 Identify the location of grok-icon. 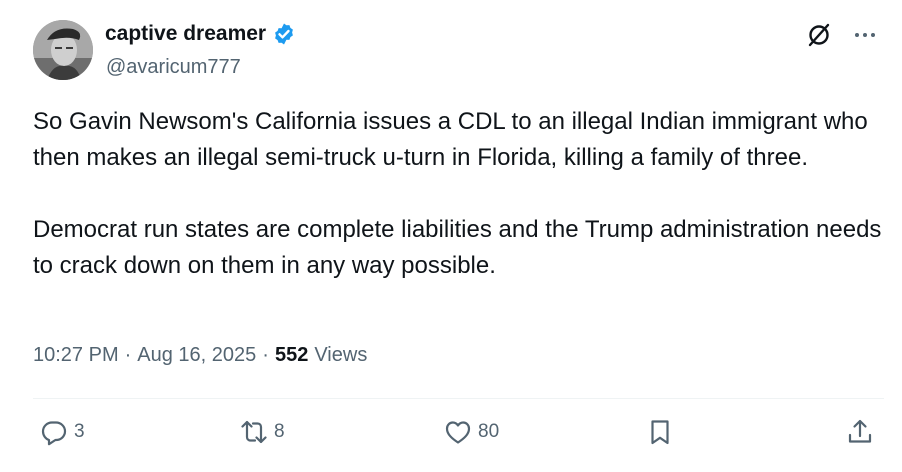
(819, 35).